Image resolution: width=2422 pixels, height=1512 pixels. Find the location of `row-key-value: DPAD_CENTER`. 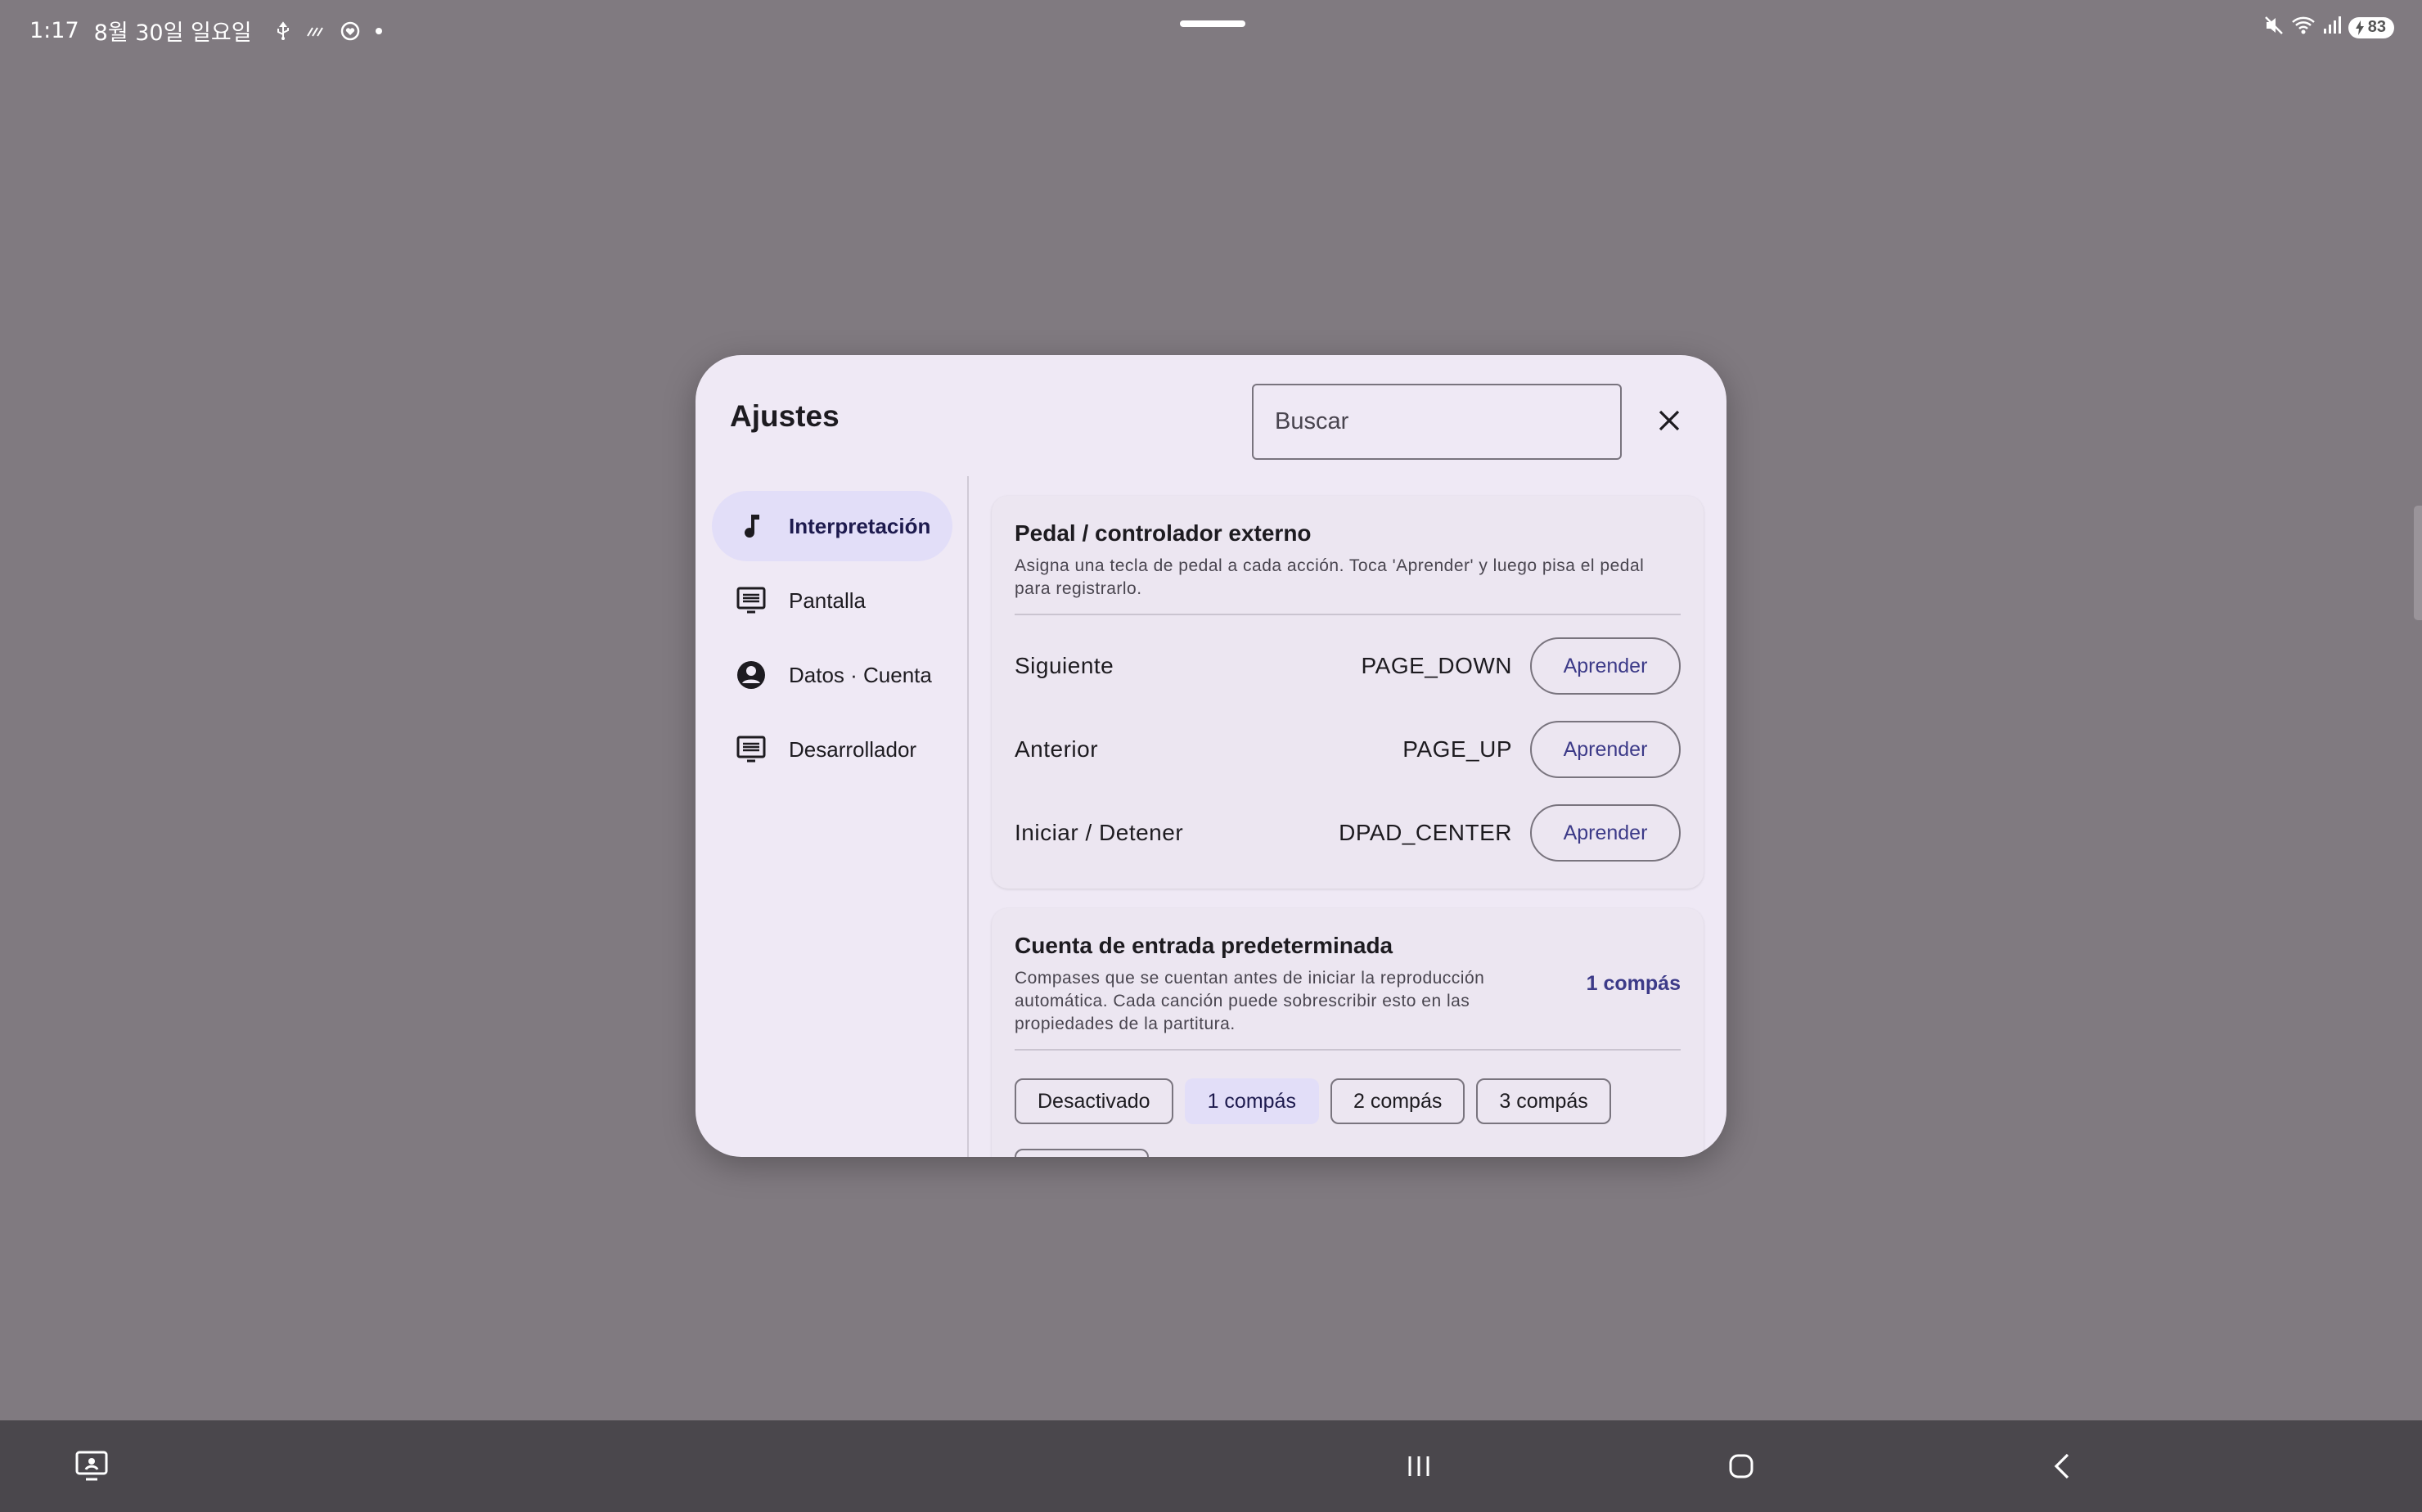

row-key-value: DPAD_CENTER is located at coordinates (1425, 833).